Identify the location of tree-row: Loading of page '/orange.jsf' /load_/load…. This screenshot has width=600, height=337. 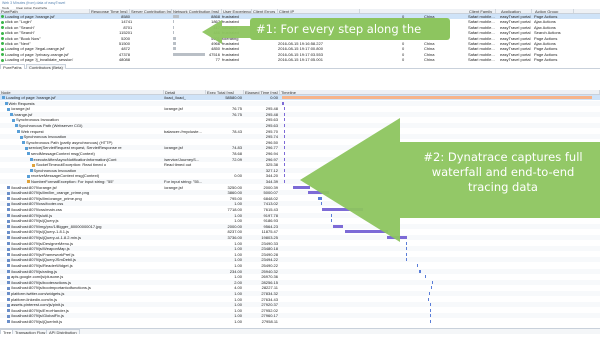
(300, 97).